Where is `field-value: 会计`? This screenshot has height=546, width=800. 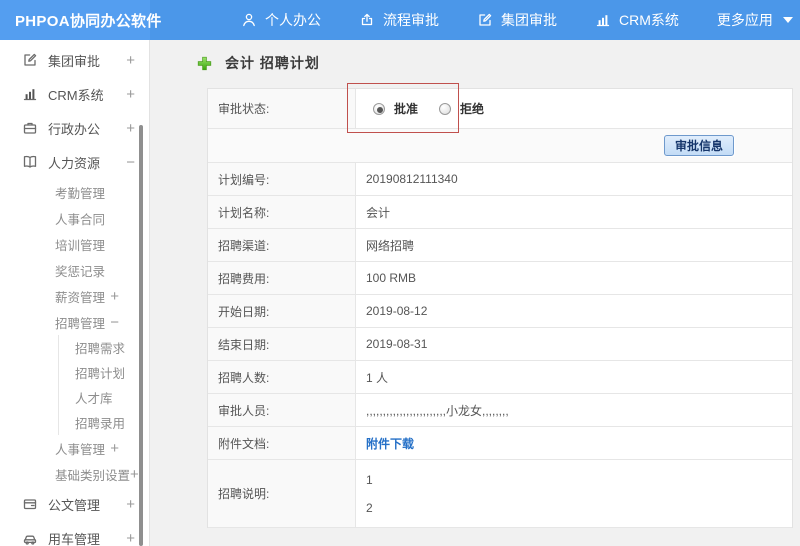
field-value: 会计 is located at coordinates (378, 212).